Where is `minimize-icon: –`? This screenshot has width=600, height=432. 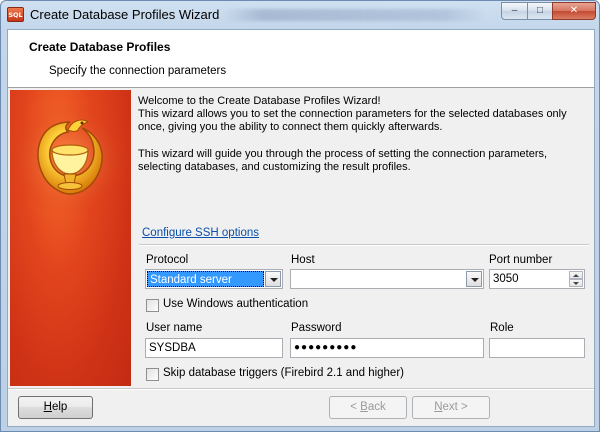 minimize-icon: – is located at coordinates (514, 10).